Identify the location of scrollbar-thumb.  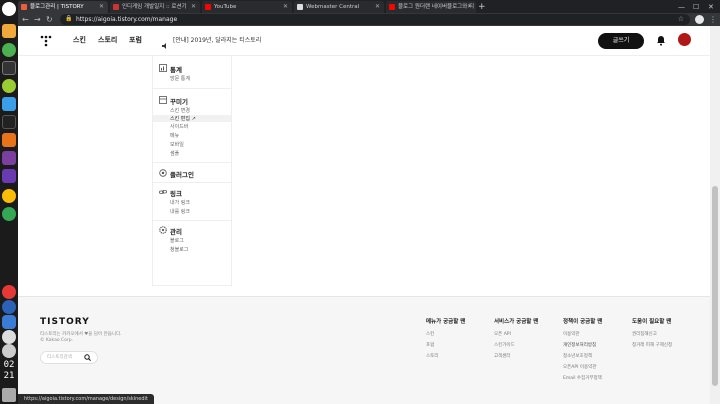
(715, 286).